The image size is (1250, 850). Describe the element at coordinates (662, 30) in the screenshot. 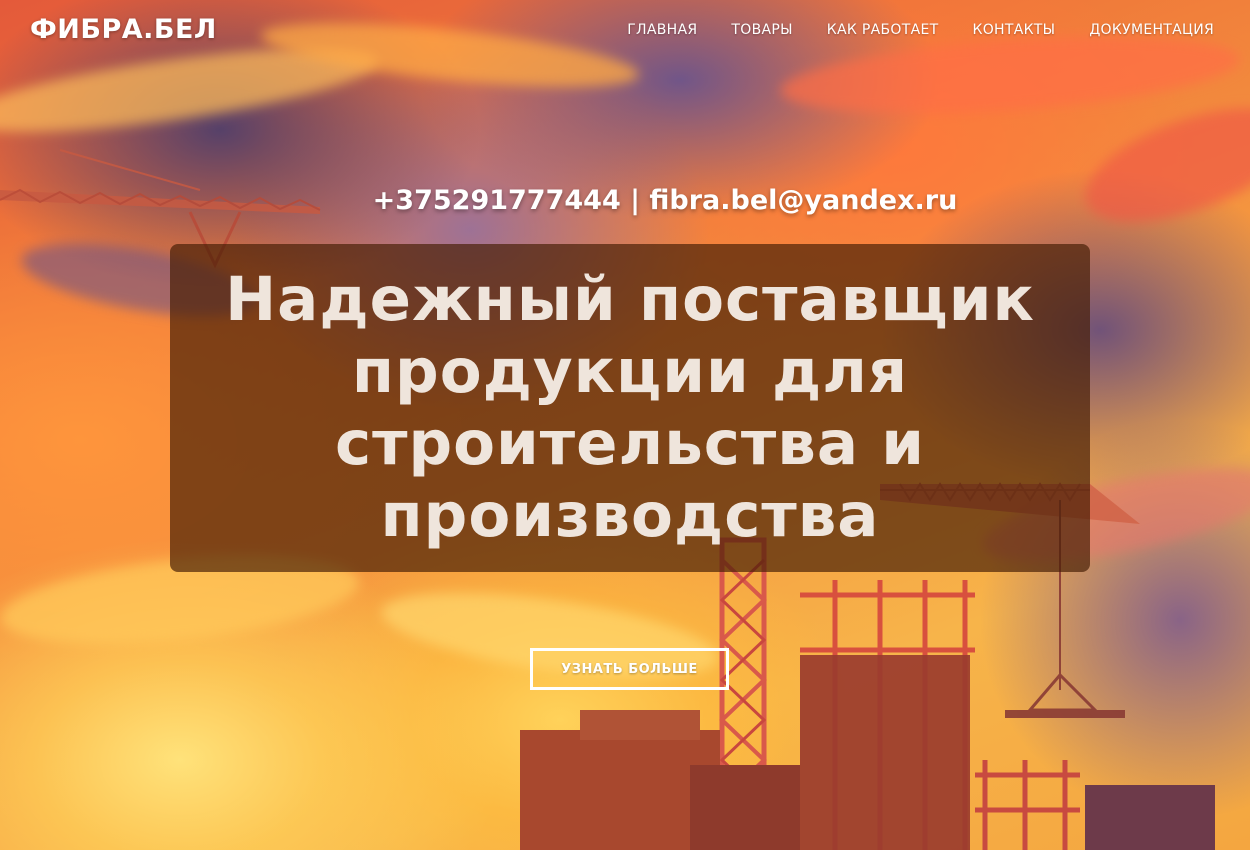

I see `nav-link-home: ГЛАВНАЯ` at that location.